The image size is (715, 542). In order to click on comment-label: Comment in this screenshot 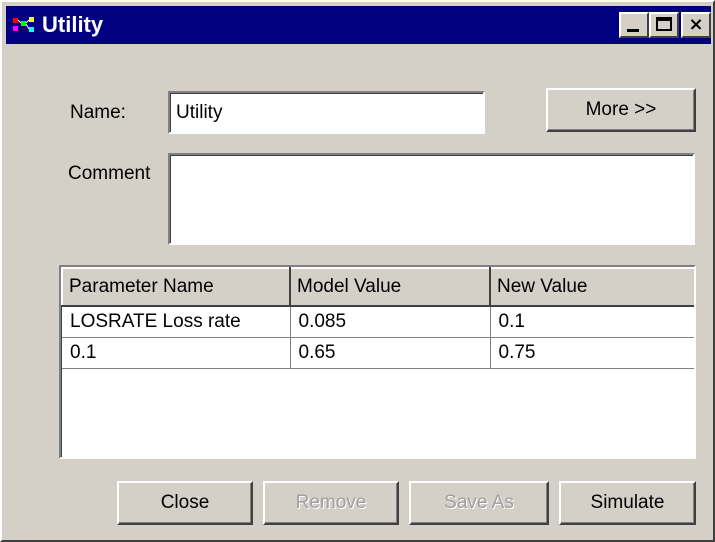, I will do `click(109, 173)`.